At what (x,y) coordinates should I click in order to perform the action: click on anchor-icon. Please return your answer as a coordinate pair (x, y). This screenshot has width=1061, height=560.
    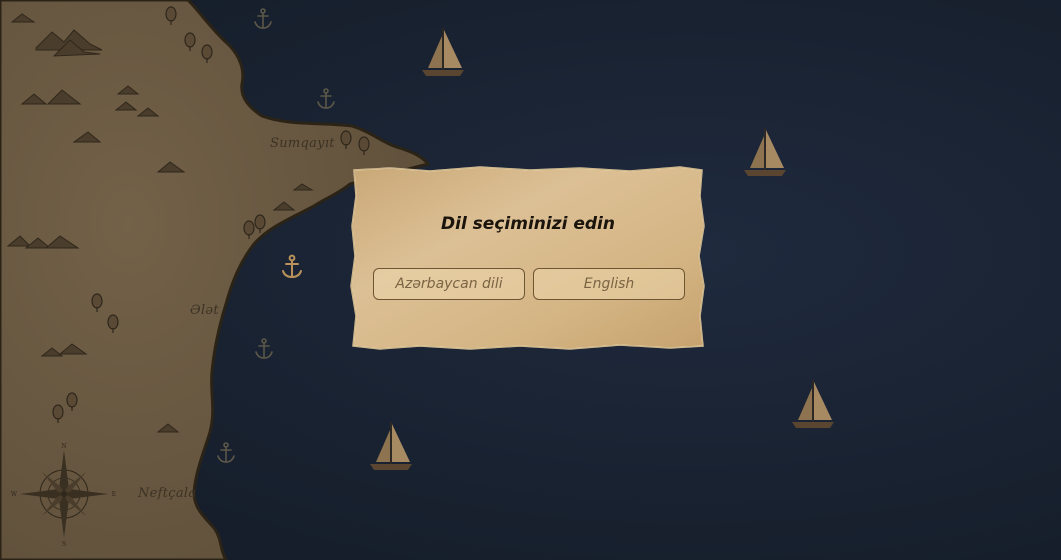
    Looking at the image, I should click on (292, 266).